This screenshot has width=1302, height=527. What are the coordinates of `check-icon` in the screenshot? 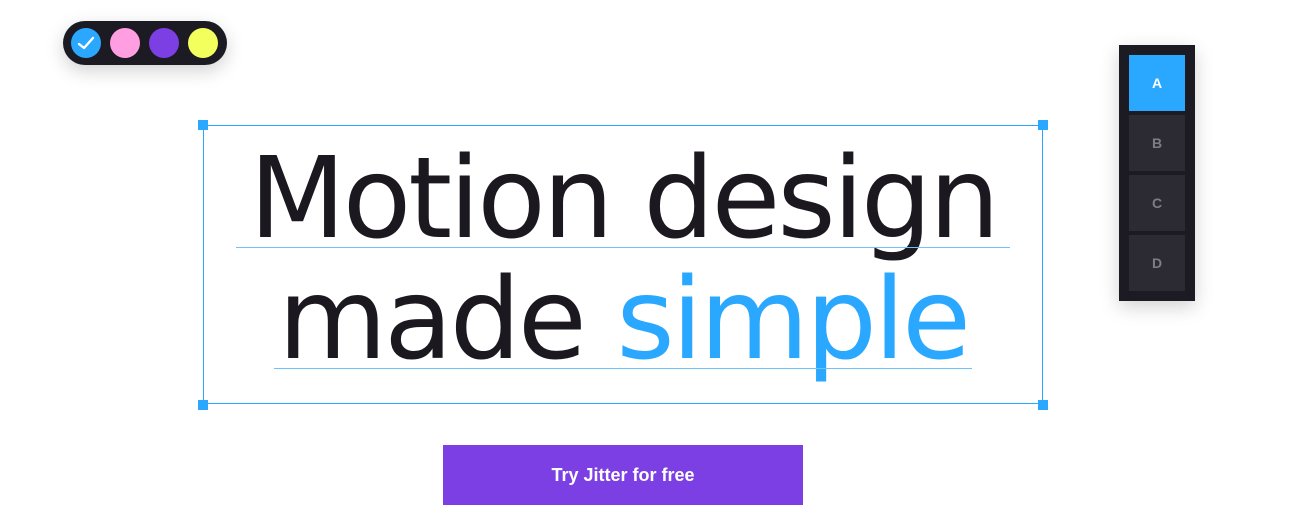 It's located at (86, 43).